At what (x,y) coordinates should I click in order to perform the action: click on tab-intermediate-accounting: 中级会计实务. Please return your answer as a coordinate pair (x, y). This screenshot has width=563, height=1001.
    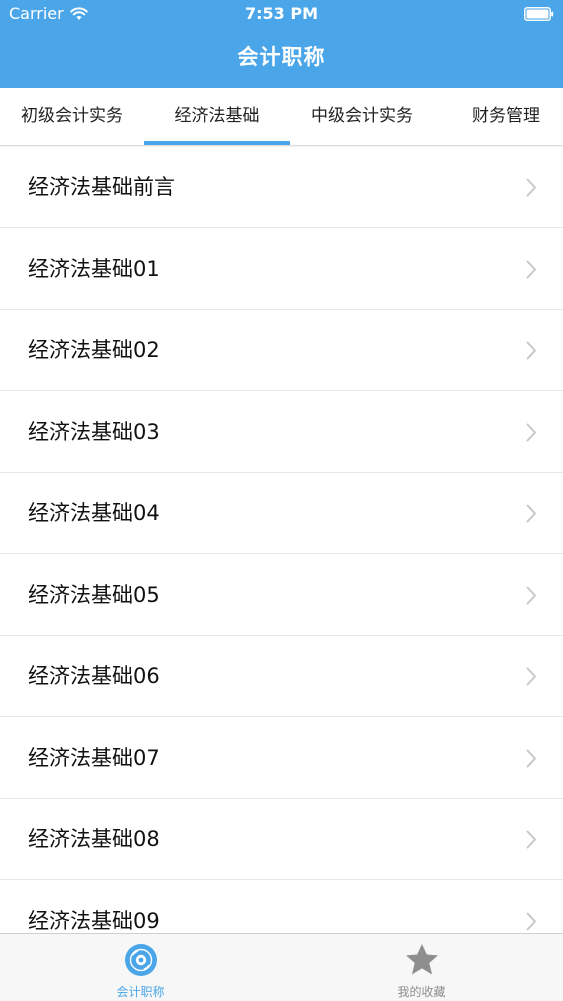
    Looking at the image, I should click on (362, 116).